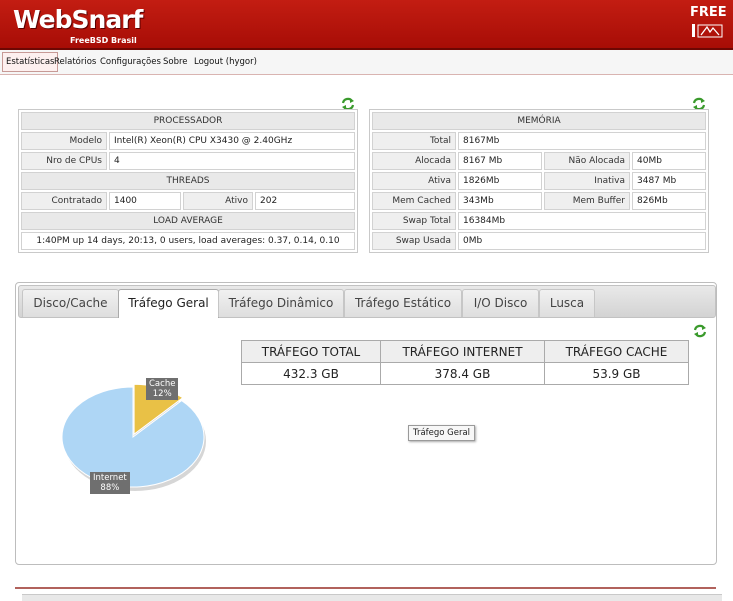 This screenshot has height=601, width=733. What do you see at coordinates (225, 62) in the screenshot?
I see `menu-logout: Logout (hygor)` at bounding box center [225, 62].